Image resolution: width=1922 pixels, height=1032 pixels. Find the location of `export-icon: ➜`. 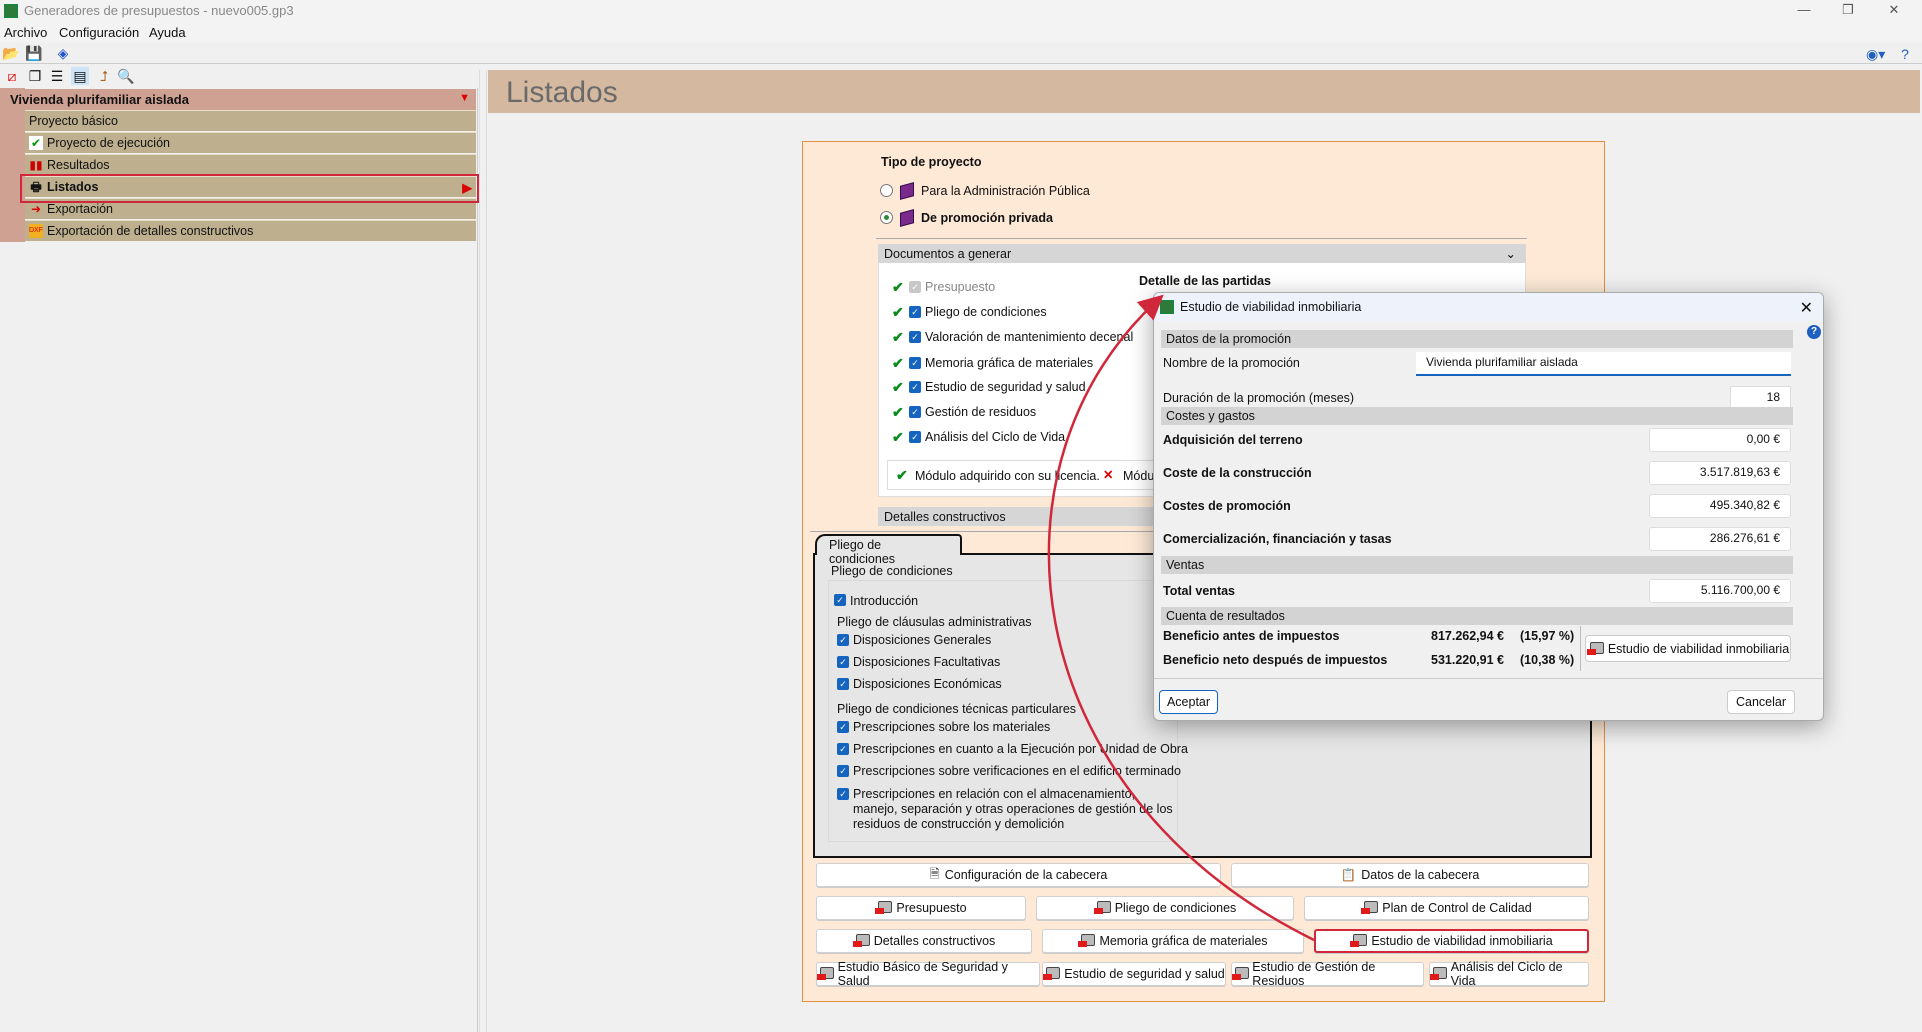

export-icon: ➜ is located at coordinates (36, 209).